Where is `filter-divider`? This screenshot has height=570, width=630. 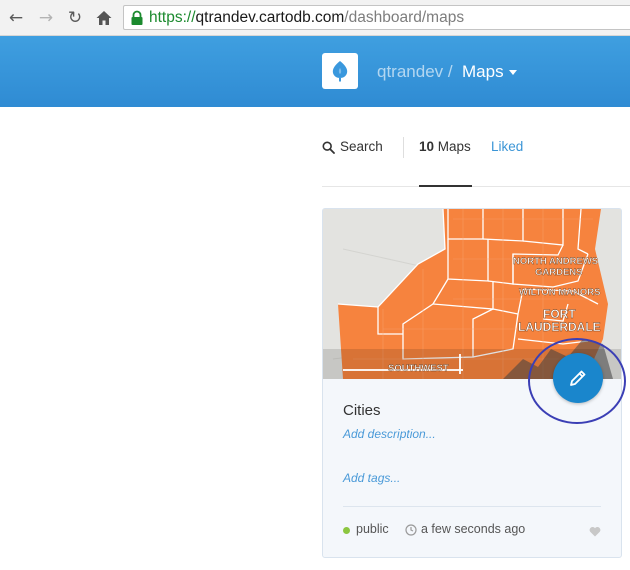 filter-divider is located at coordinates (403, 147).